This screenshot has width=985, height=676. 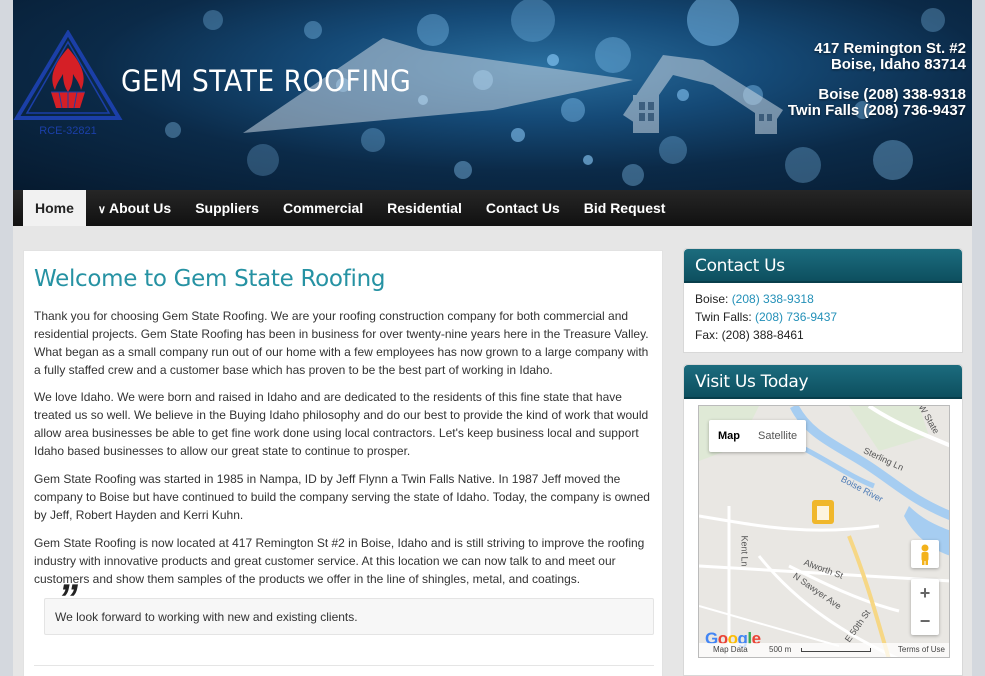 What do you see at coordinates (773, 299) in the screenshot?
I see `contact-boise-phone-link: (208) 338-9318` at bounding box center [773, 299].